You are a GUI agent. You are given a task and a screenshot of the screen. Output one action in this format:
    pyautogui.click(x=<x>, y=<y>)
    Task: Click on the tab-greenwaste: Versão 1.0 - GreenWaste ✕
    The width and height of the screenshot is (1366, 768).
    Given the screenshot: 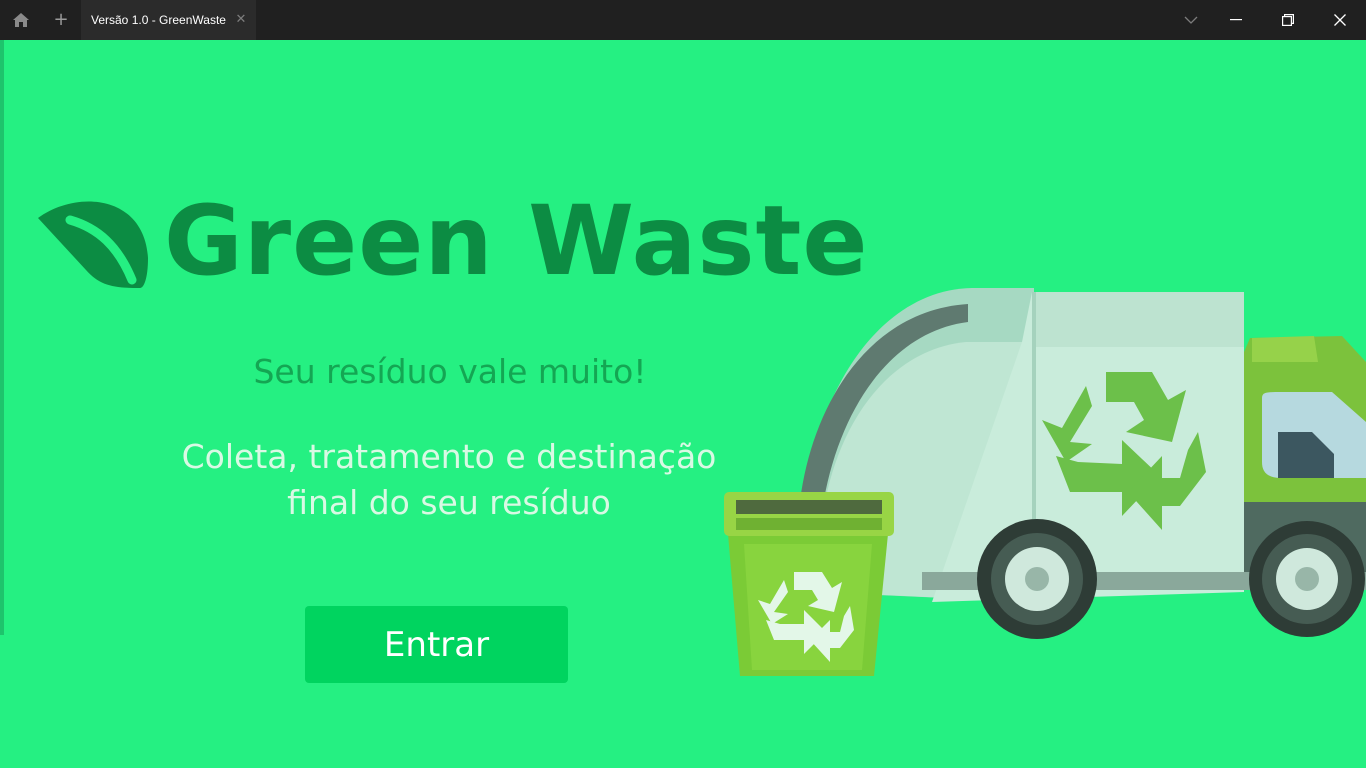 What is the action you would take?
    pyautogui.click(x=168, y=20)
    